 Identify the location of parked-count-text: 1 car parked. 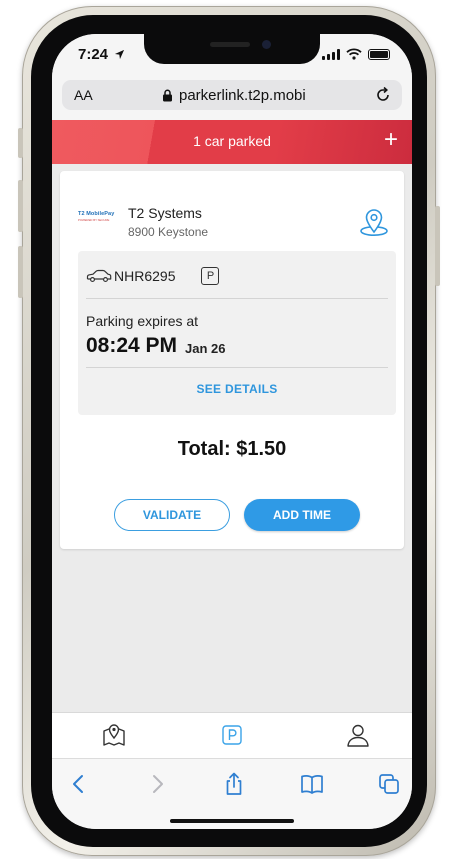
(232, 141).